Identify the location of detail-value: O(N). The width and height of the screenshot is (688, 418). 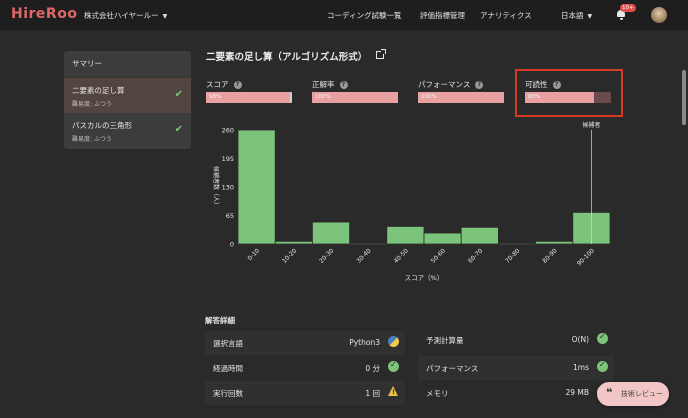
(580, 339).